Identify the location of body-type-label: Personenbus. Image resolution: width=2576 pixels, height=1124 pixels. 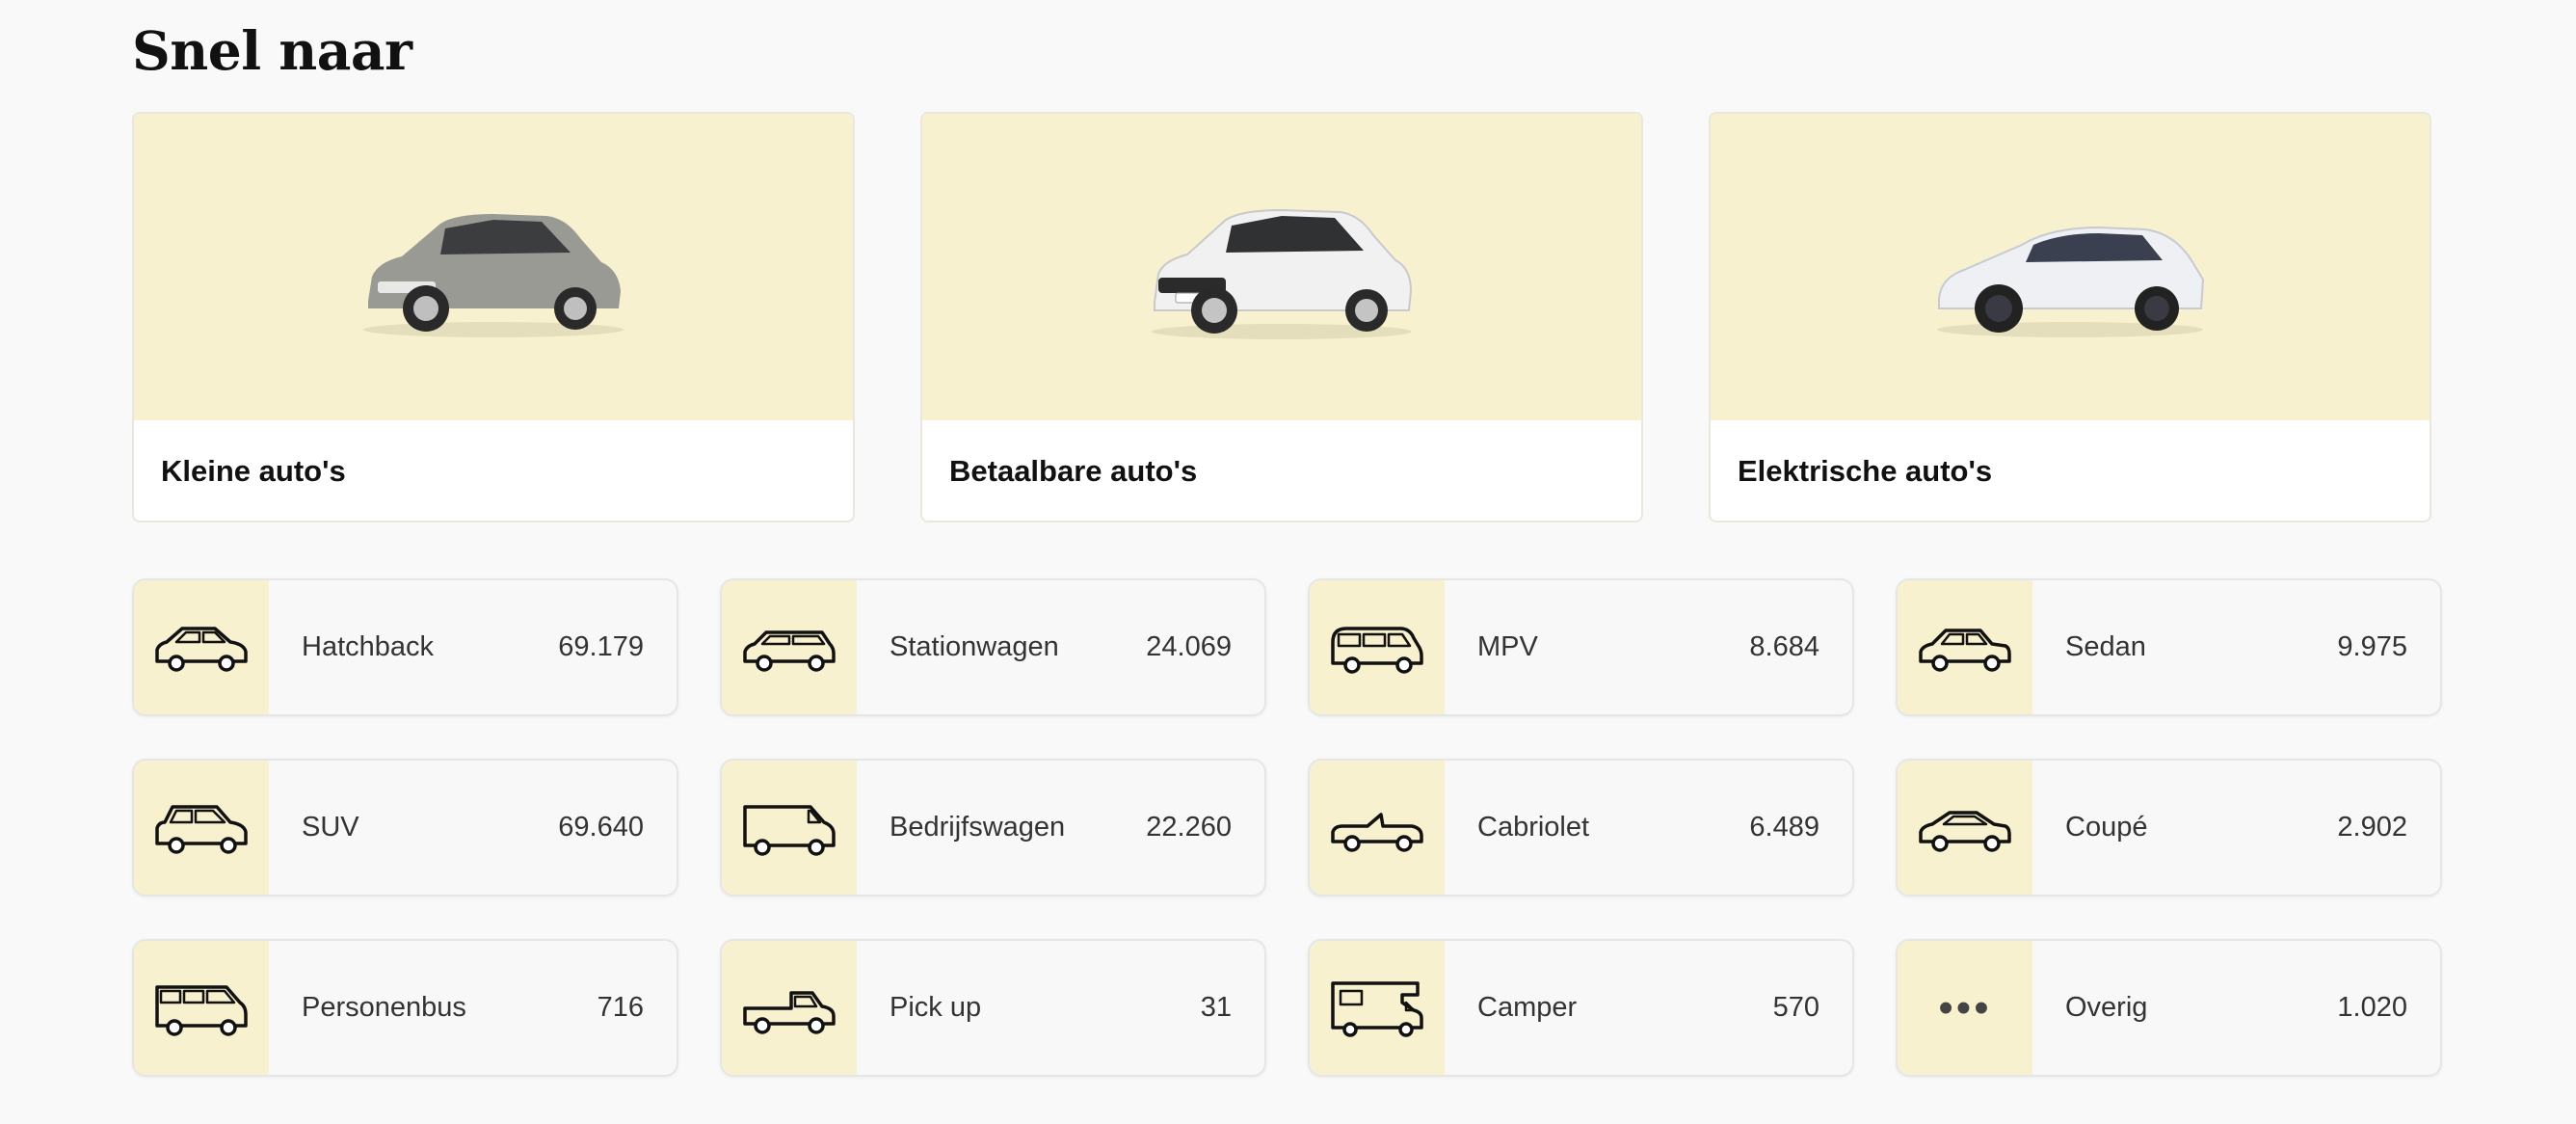
(384, 1007).